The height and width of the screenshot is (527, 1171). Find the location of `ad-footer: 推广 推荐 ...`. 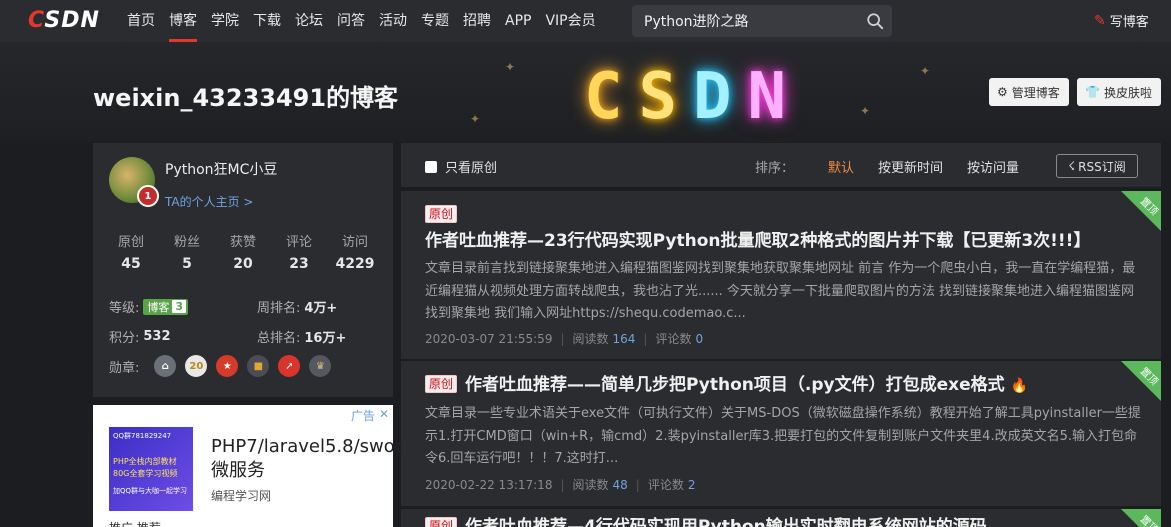

ad-footer: 推广 推荐 ... is located at coordinates (142, 523).